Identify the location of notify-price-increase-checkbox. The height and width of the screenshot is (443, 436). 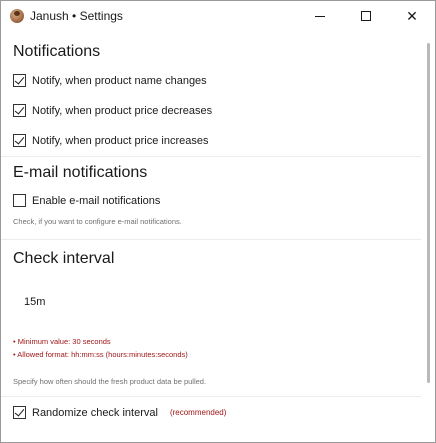
(19, 140).